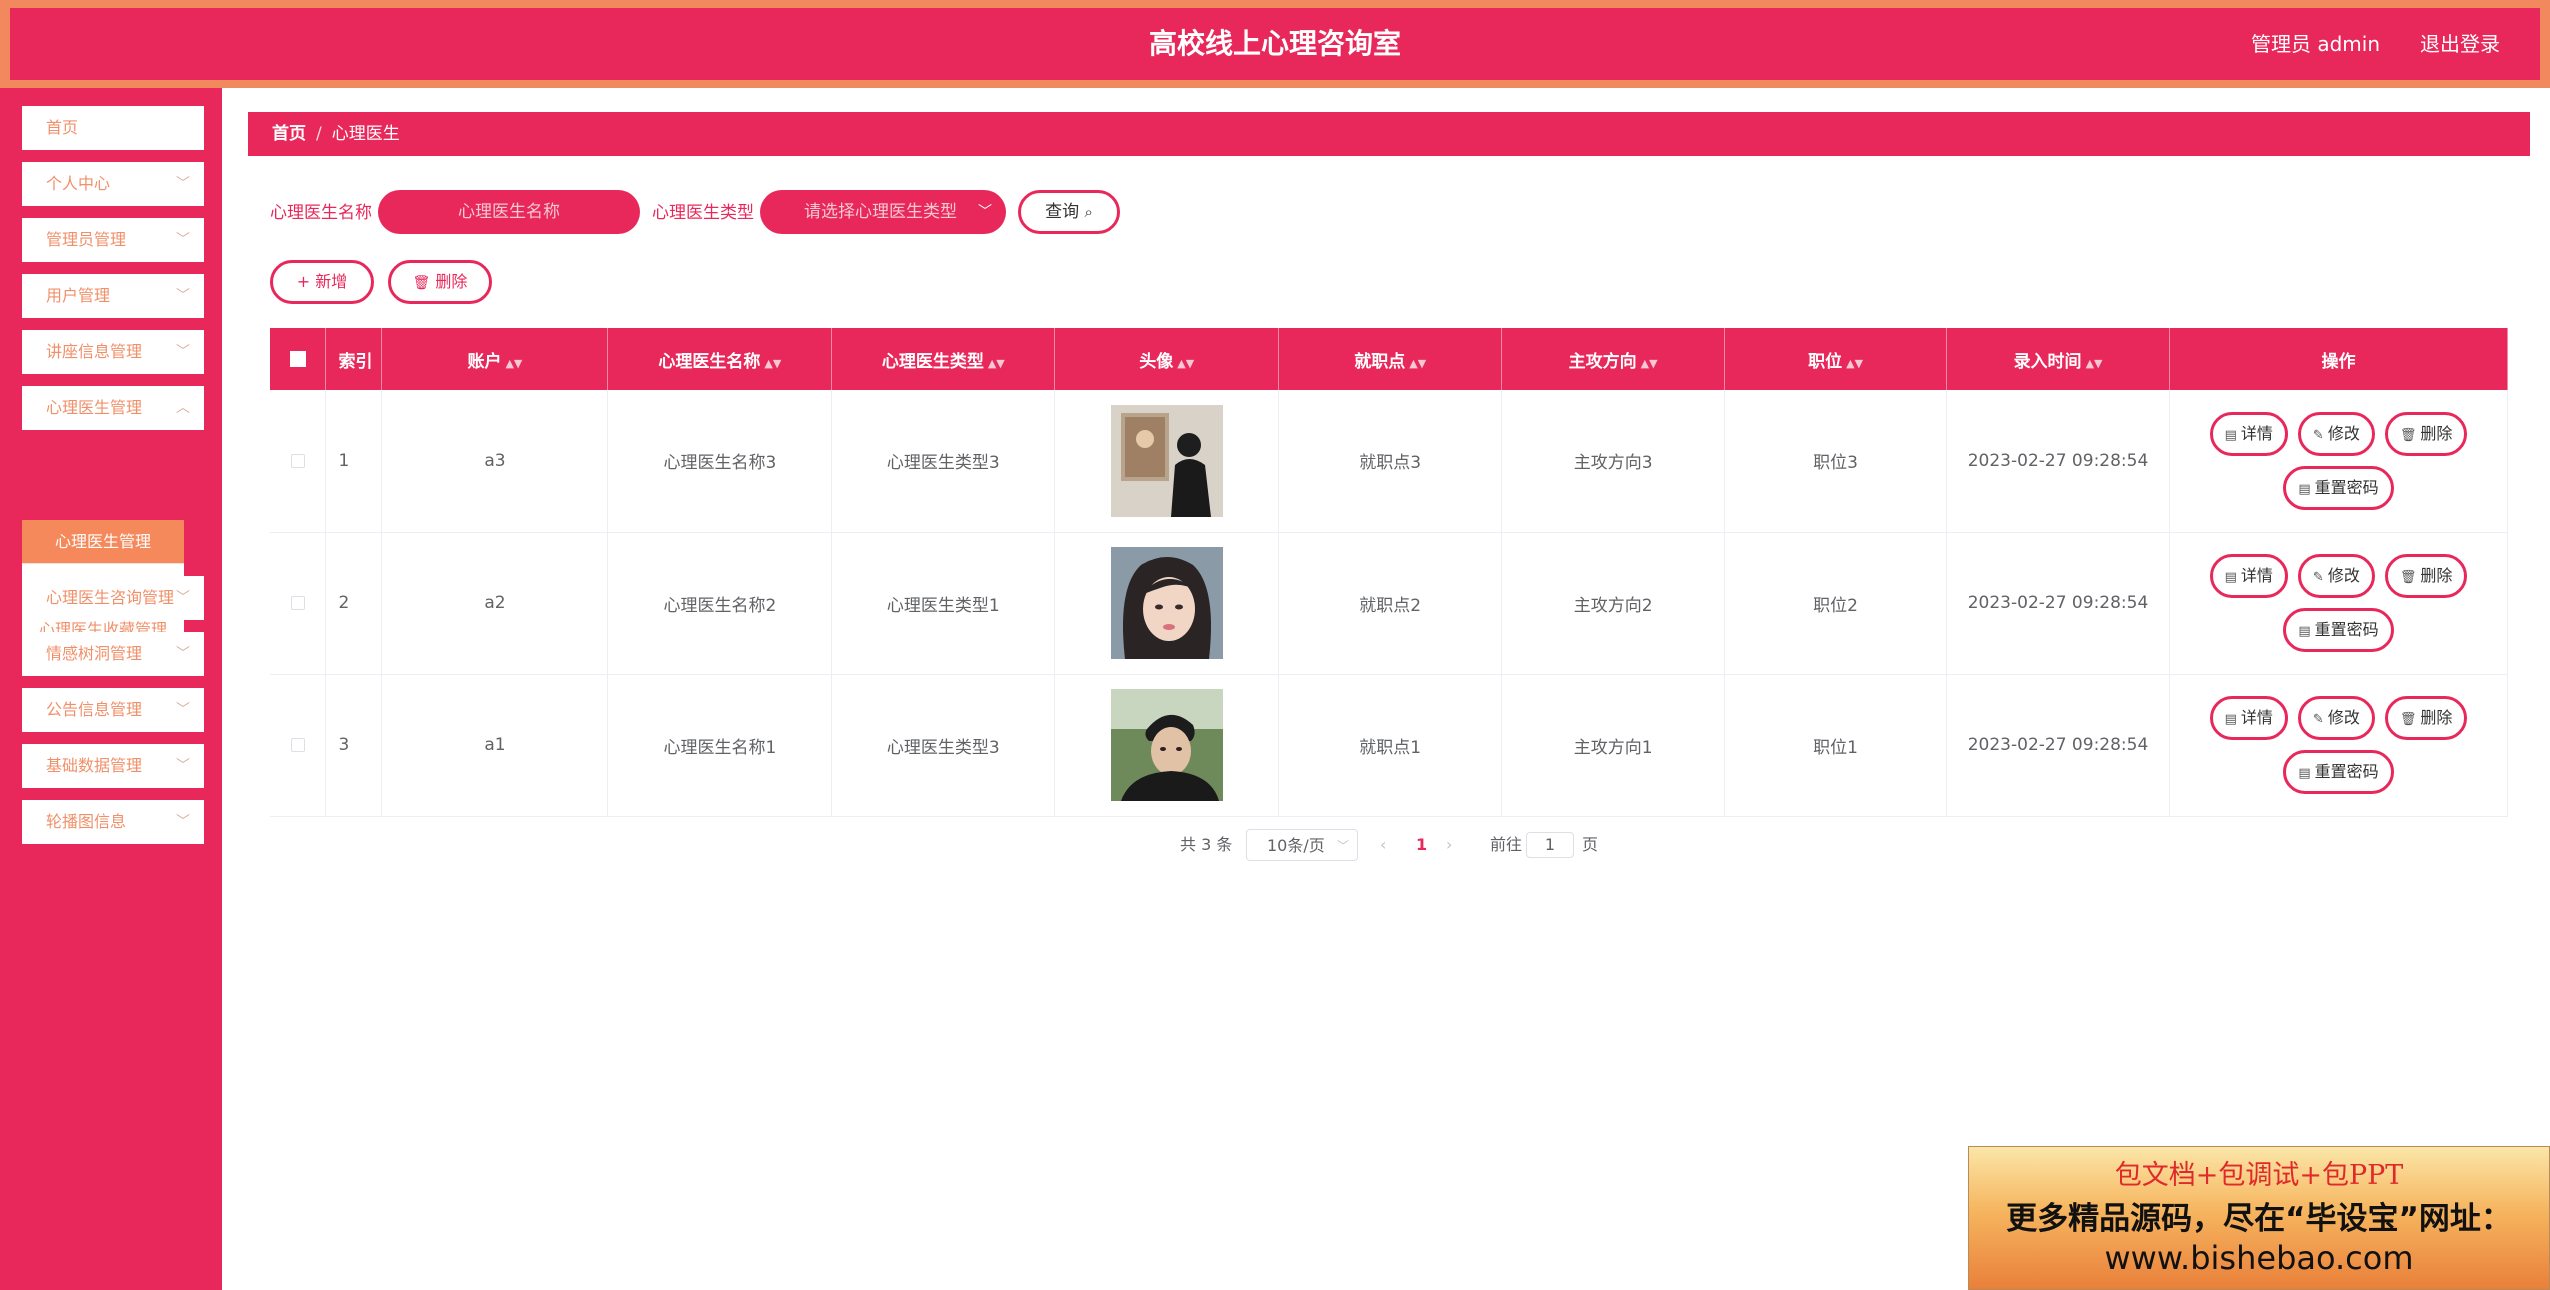  What do you see at coordinates (495, 359) in the screenshot?
I see `col-account: 账户 ▲▼` at bounding box center [495, 359].